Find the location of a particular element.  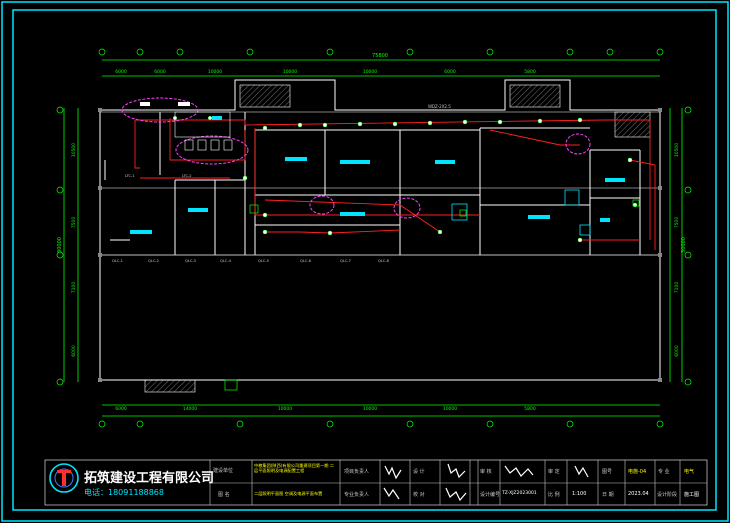

dimension-left-segment: 10500 is located at coordinates (74, 150).